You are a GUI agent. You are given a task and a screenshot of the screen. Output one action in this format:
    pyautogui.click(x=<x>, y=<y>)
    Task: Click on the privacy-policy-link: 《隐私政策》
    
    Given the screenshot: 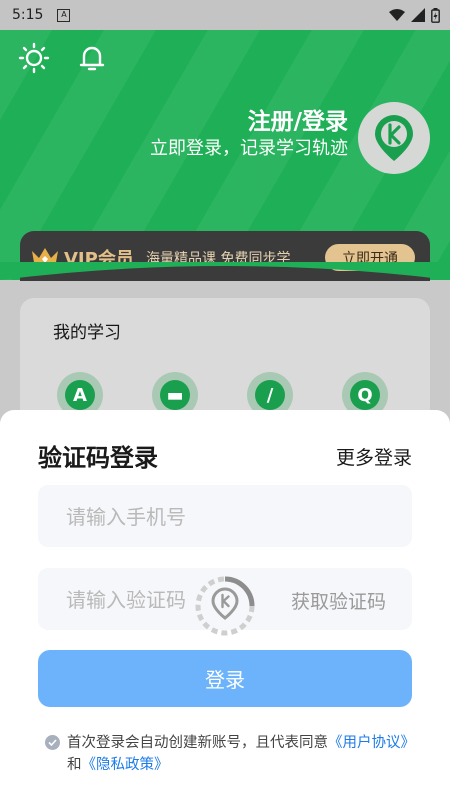 What is the action you would take?
    pyautogui.click(x=125, y=765)
    